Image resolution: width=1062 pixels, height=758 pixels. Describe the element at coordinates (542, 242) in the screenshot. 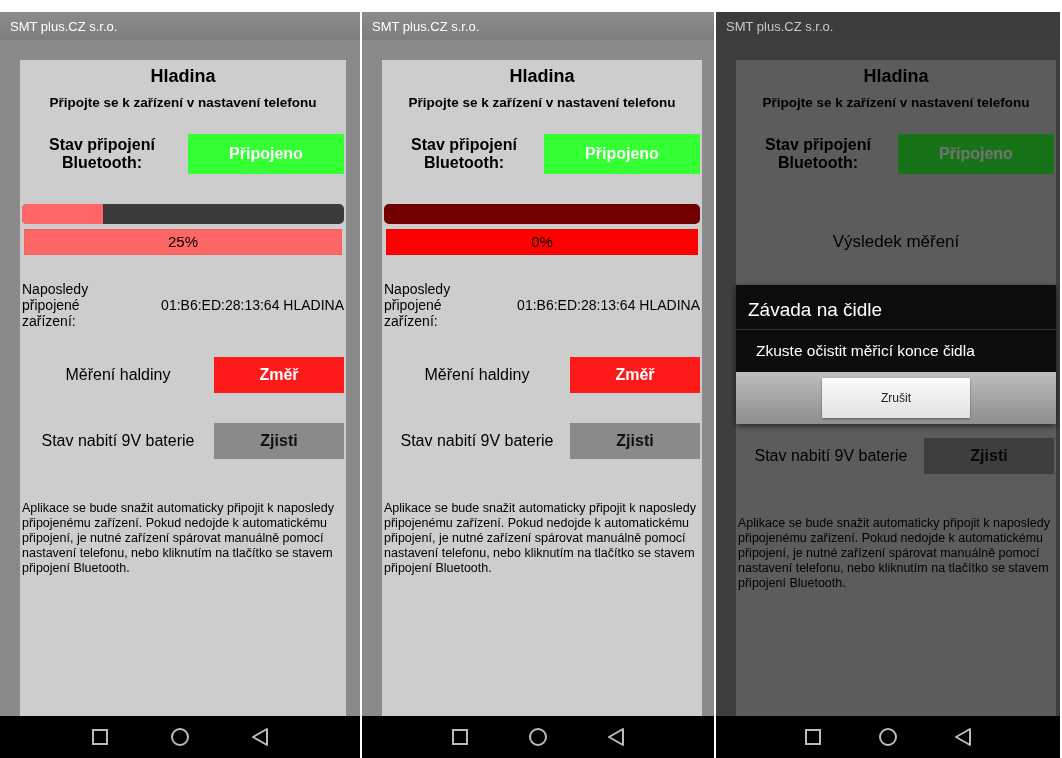

I see `level-reading: 0%` at that location.